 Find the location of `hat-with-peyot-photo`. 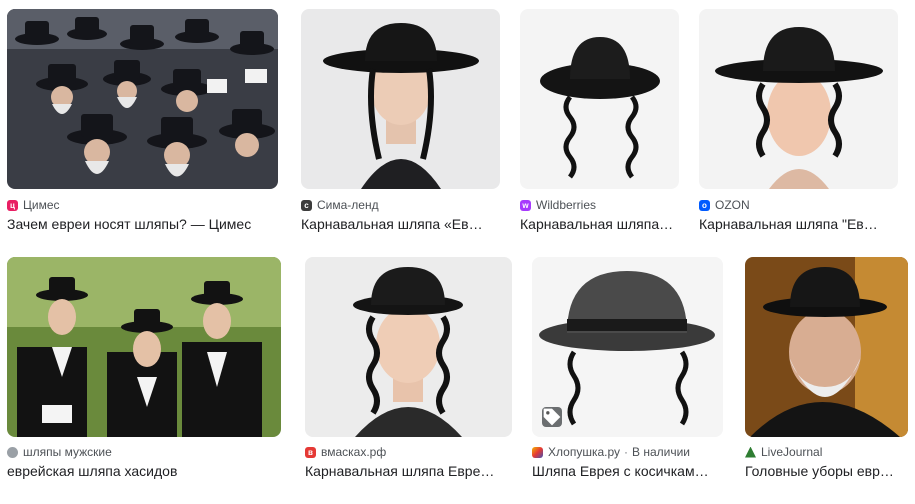

hat-with-peyot-photo is located at coordinates (599, 99).